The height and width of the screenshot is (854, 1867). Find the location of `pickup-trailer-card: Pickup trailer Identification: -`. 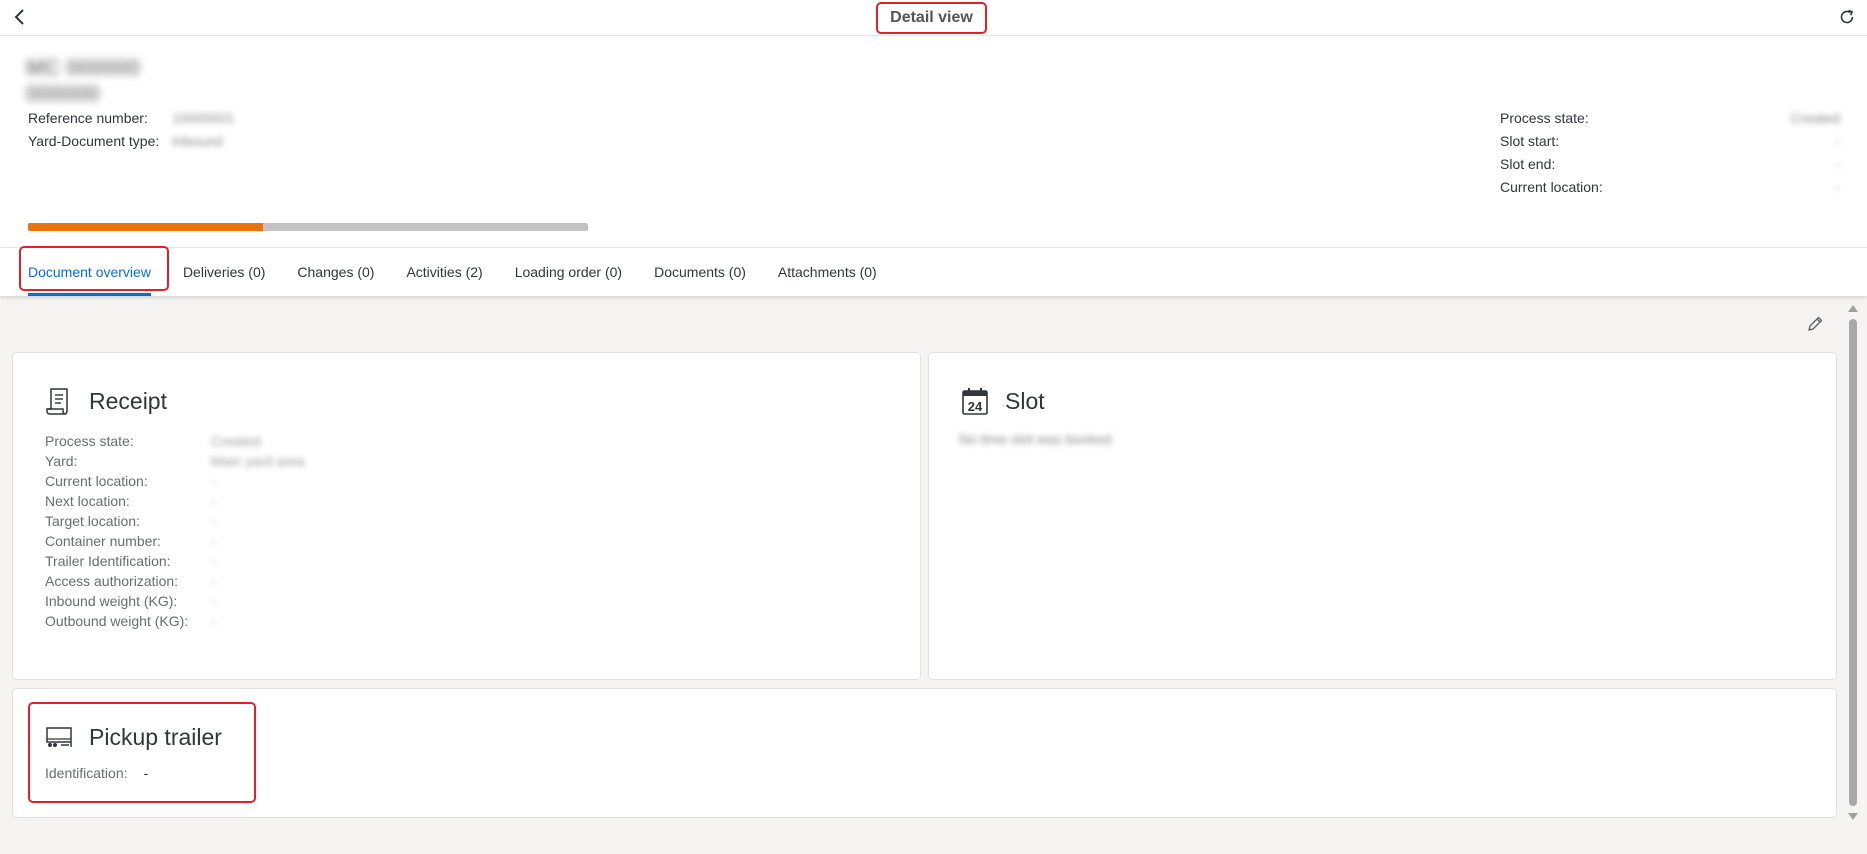

pickup-trailer-card: Pickup trailer Identification: - is located at coordinates (924, 753).